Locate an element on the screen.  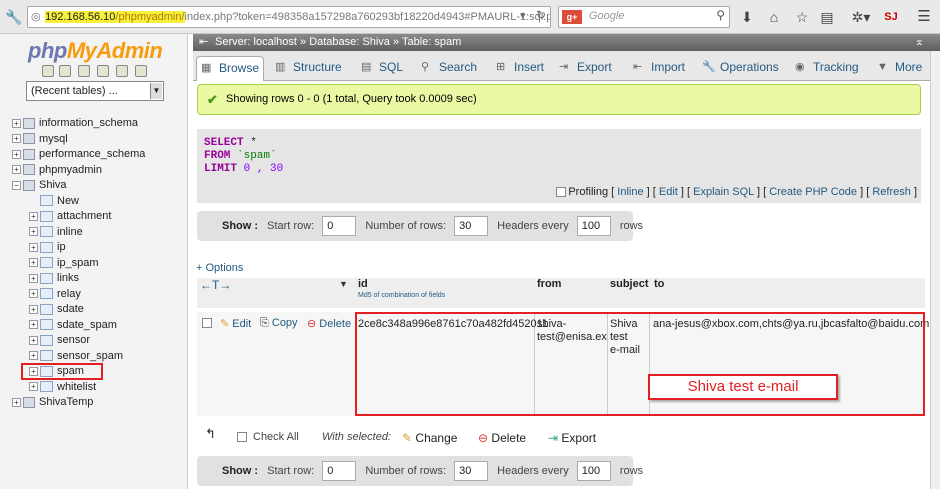
addon-sj-icon: SJ is located at coordinates (891, 17).